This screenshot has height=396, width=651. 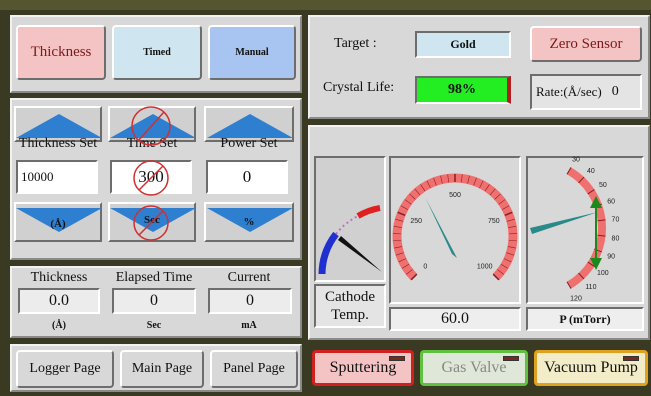 I want to click on rate-field: Rate:(Å/sec) 0, so click(x=586, y=92).